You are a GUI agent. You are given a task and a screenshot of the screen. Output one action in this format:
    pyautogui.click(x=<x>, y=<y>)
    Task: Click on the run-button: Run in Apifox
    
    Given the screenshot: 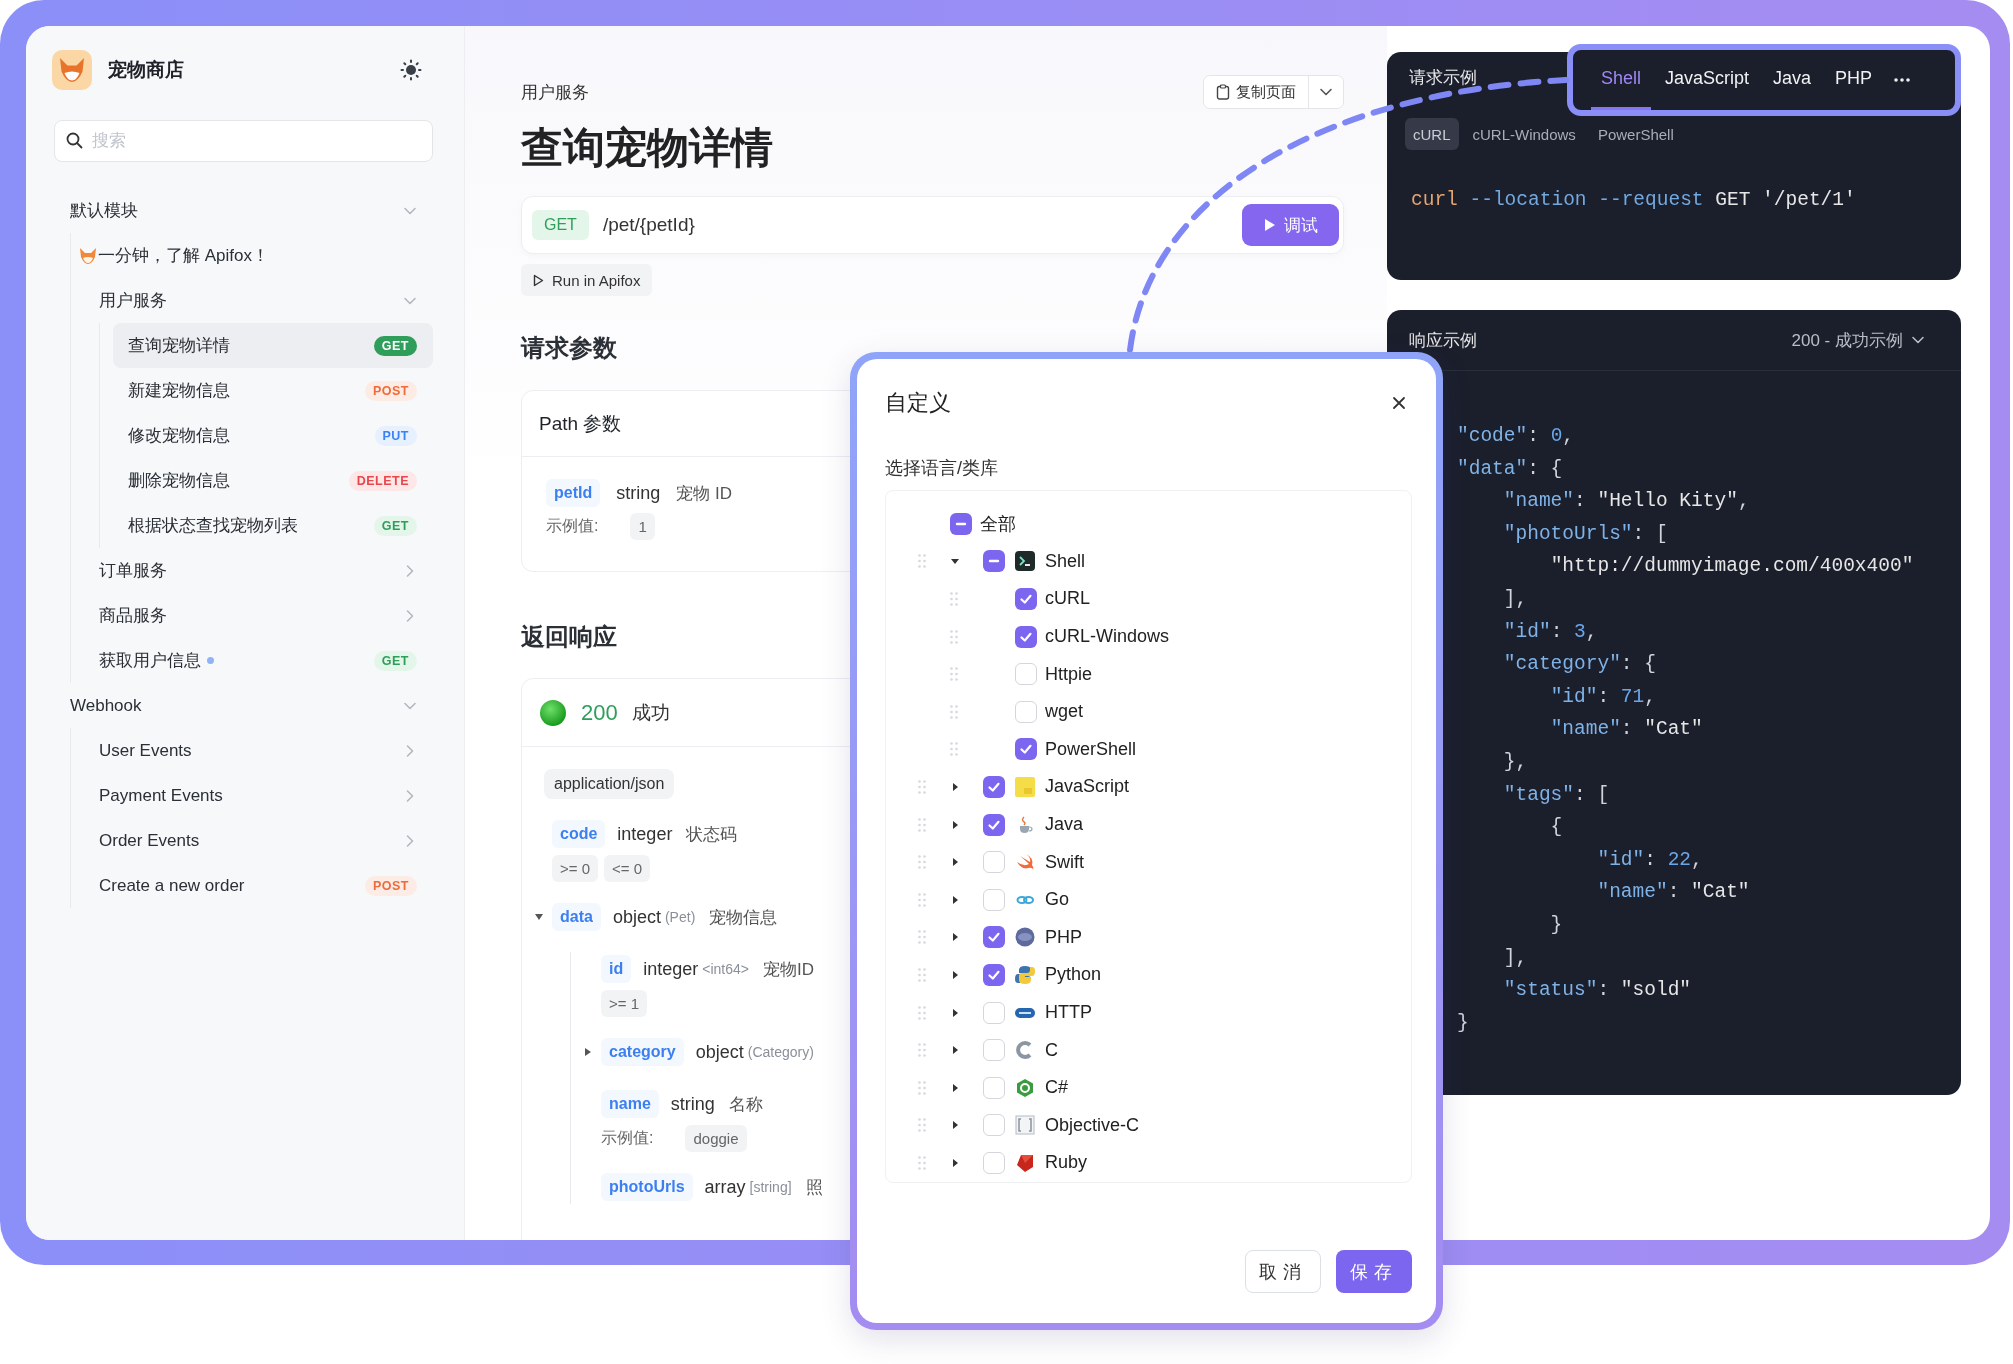 What is the action you would take?
    pyautogui.click(x=587, y=280)
    